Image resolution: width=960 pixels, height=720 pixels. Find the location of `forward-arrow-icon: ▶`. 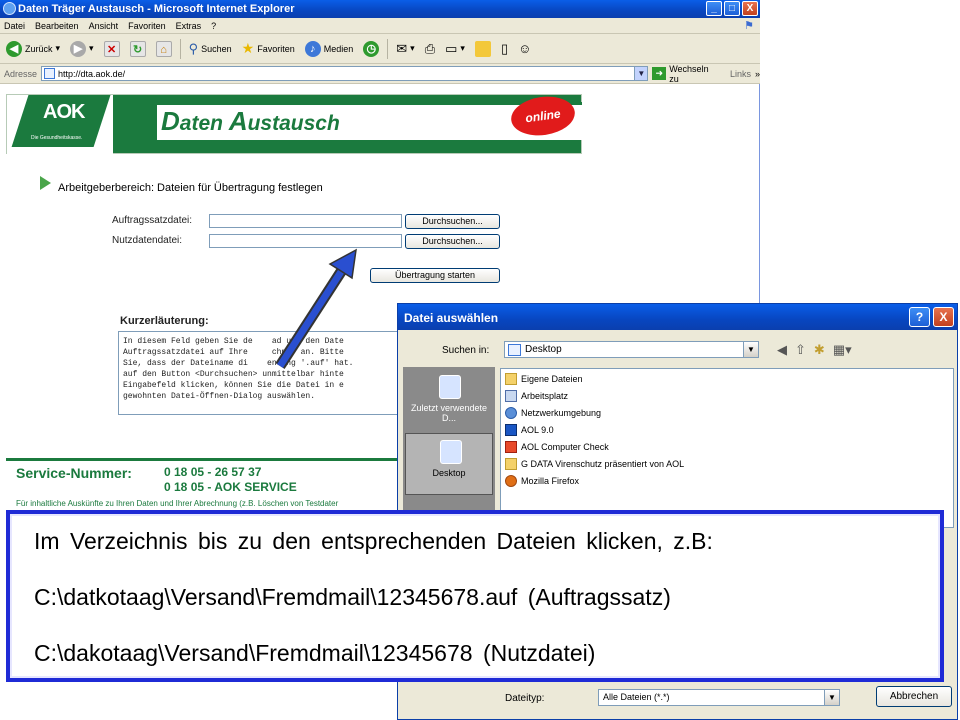

forward-arrow-icon: ▶ is located at coordinates (78, 48).